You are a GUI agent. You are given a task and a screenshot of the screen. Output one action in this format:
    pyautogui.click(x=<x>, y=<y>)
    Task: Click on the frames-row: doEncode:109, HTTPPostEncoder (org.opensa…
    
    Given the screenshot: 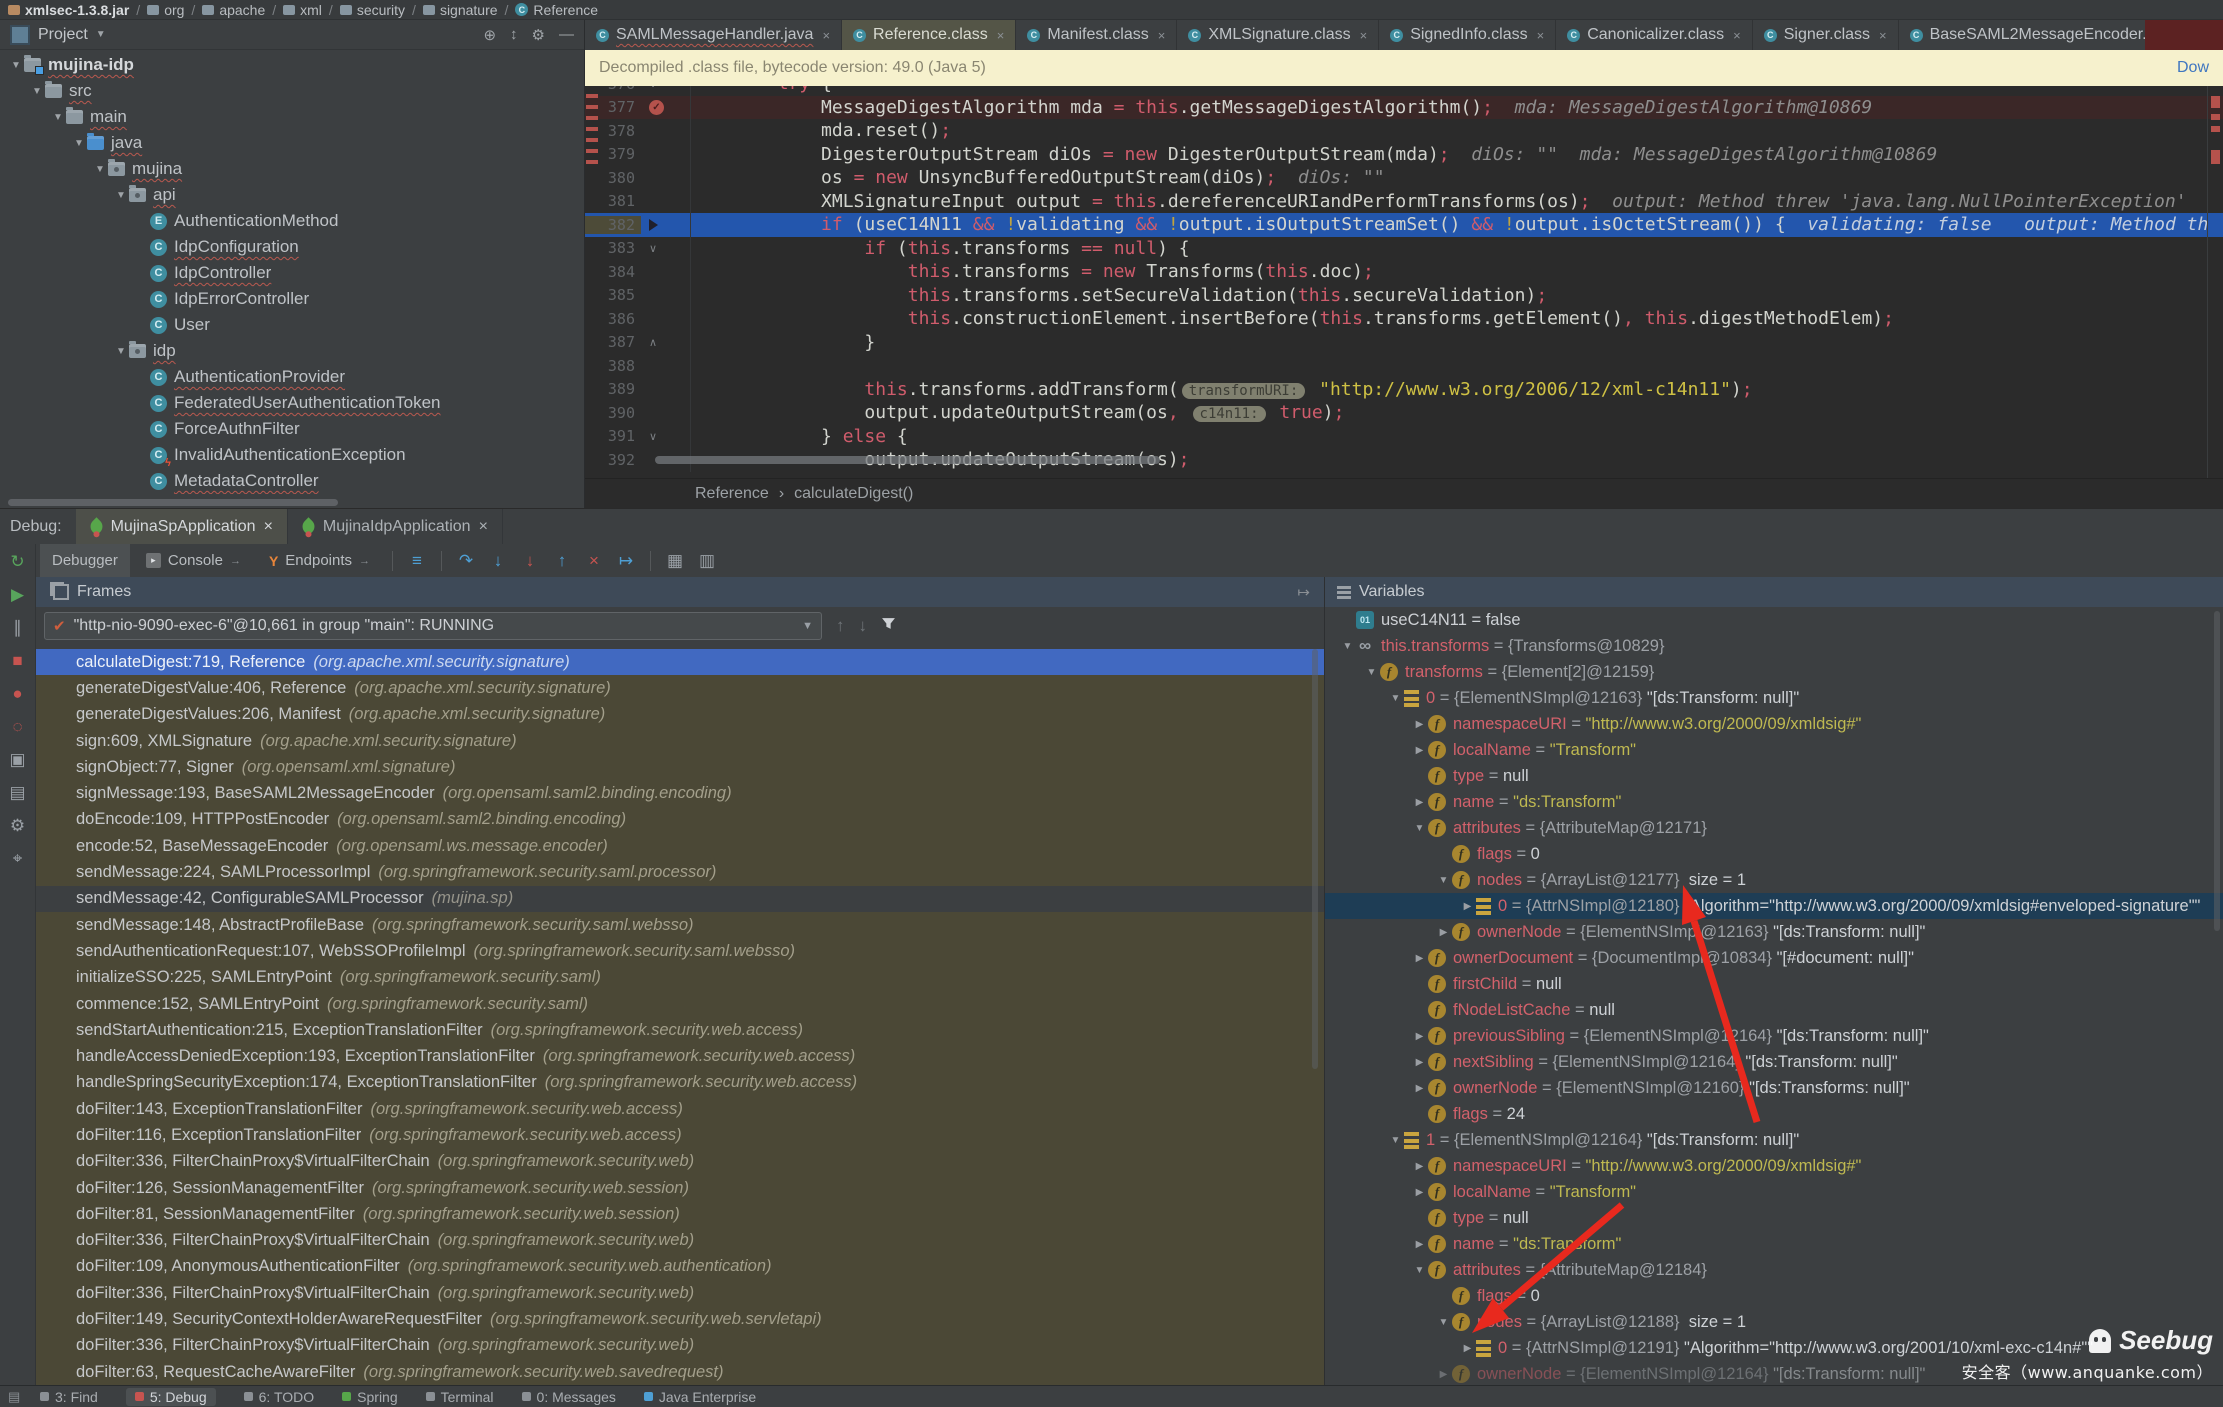 What is the action you would take?
    pyautogui.click(x=680, y=820)
    